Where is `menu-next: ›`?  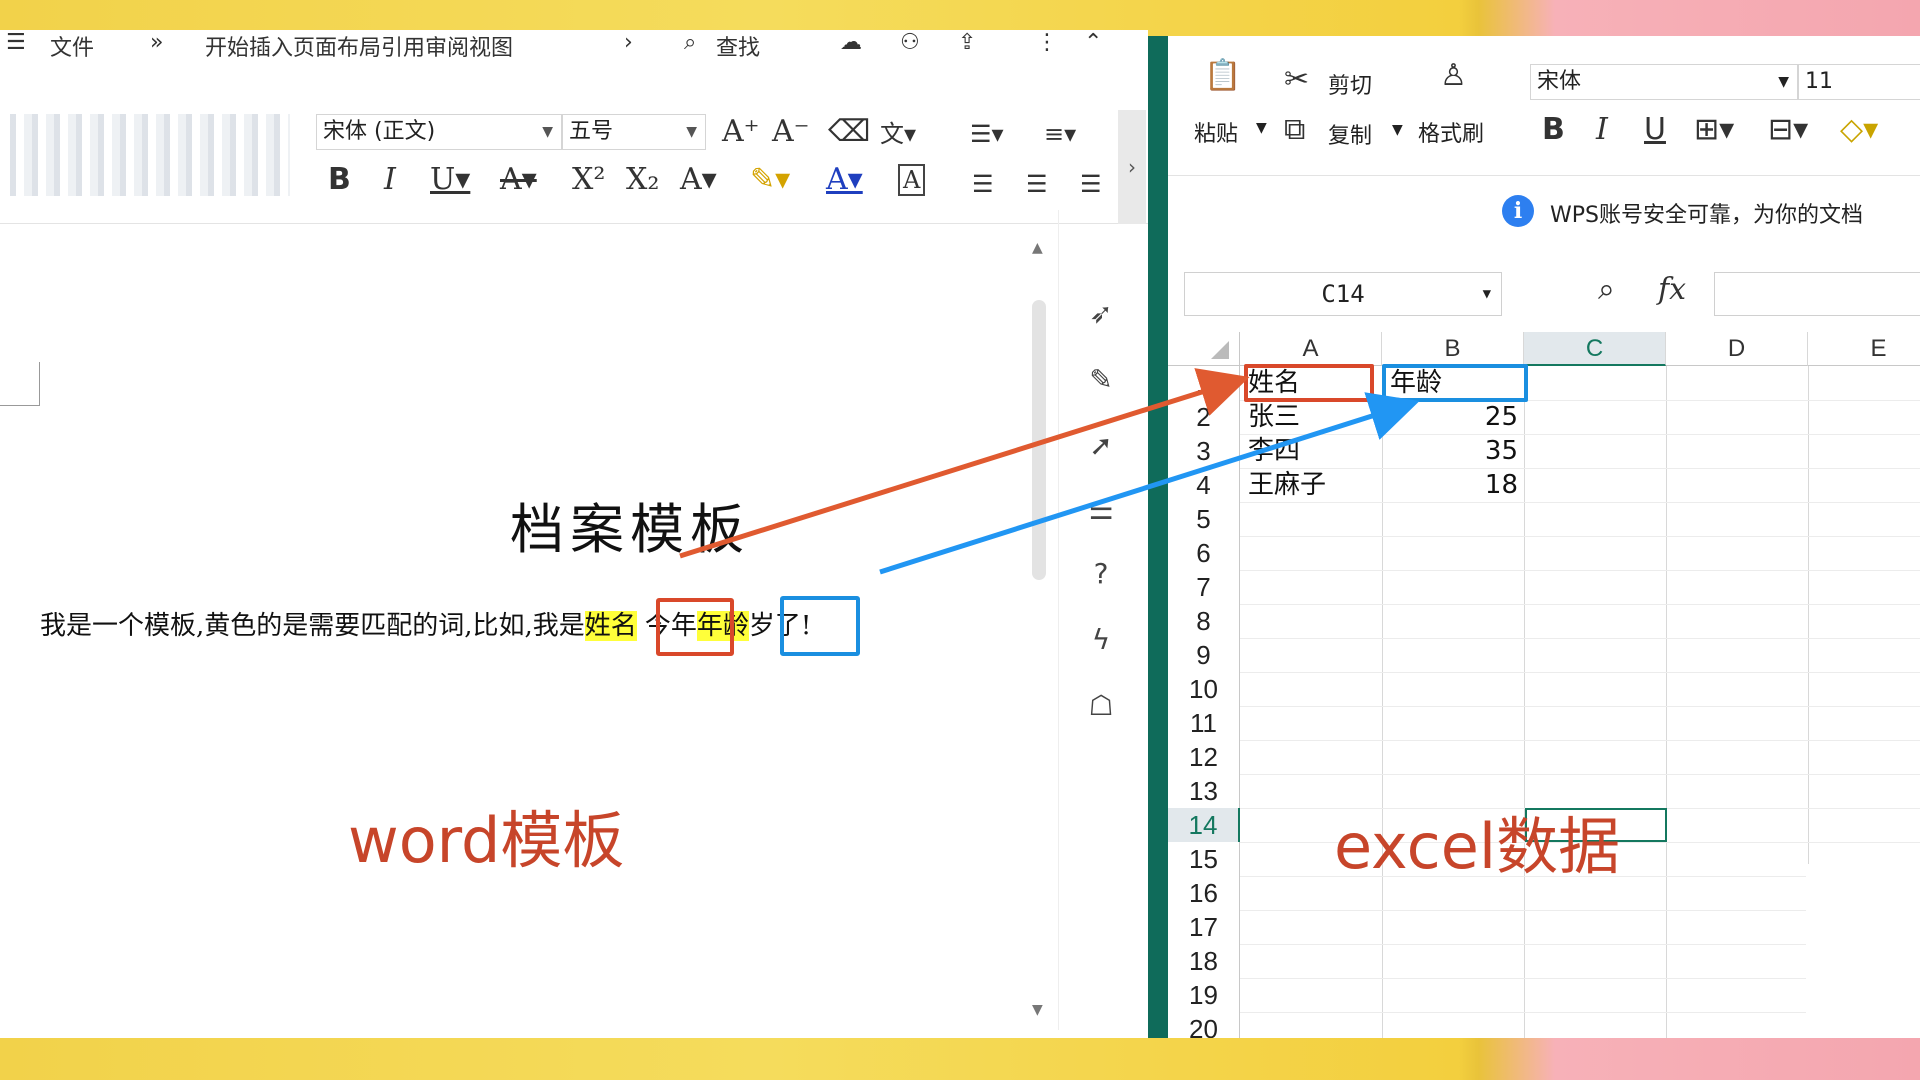 menu-next: › is located at coordinates (628, 42).